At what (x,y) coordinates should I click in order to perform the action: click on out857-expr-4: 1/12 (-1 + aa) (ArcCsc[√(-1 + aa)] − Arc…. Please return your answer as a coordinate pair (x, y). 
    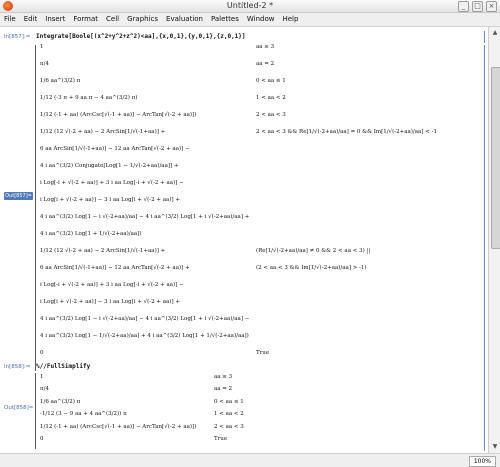
    Looking at the image, I should click on (118, 115).